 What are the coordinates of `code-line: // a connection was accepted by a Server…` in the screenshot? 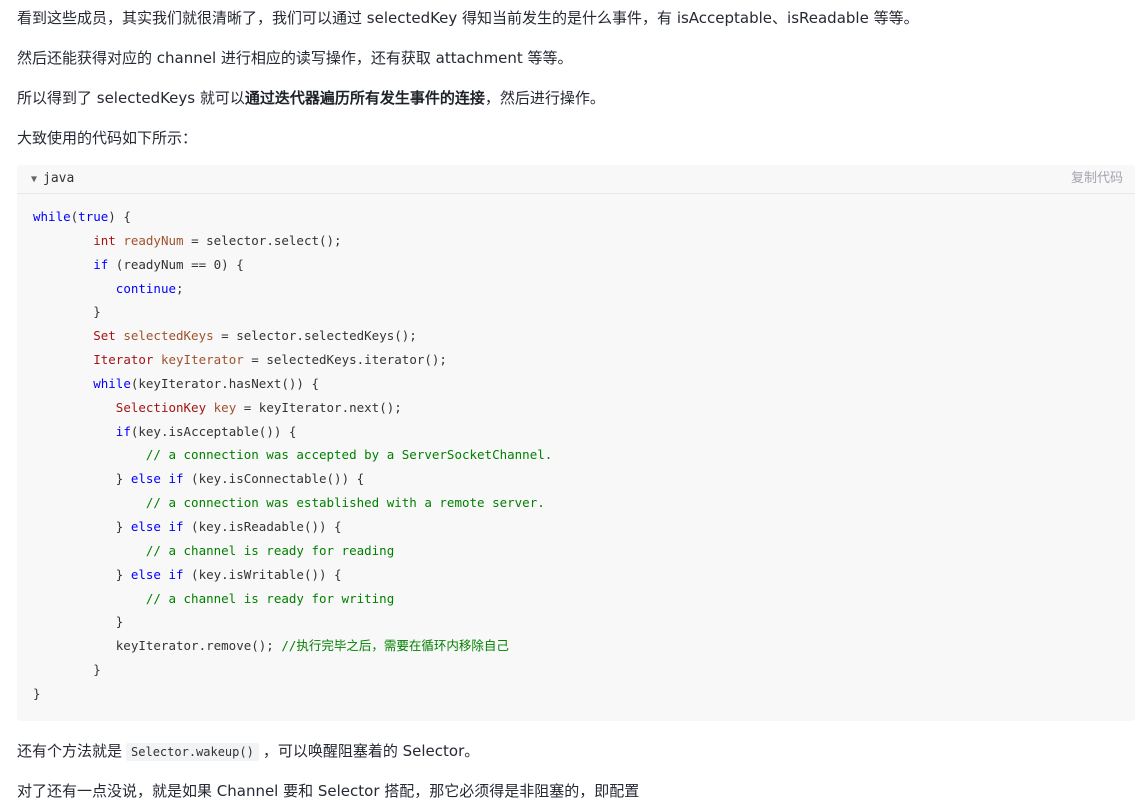 It's located at (292, 455).